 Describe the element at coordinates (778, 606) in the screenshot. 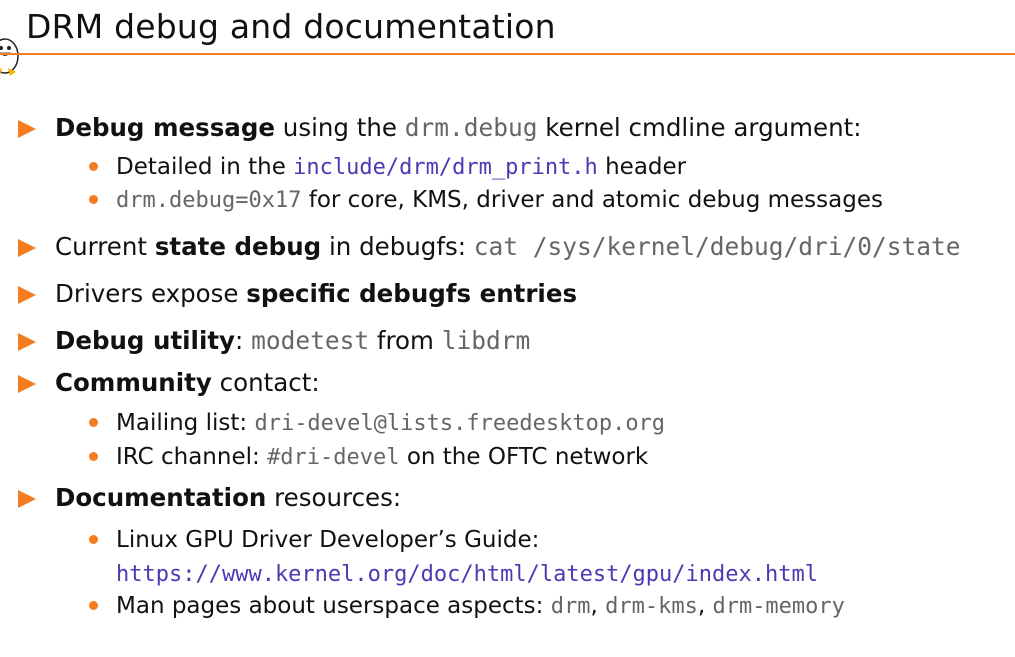

I see `inline-code: drm-memory` at that location.